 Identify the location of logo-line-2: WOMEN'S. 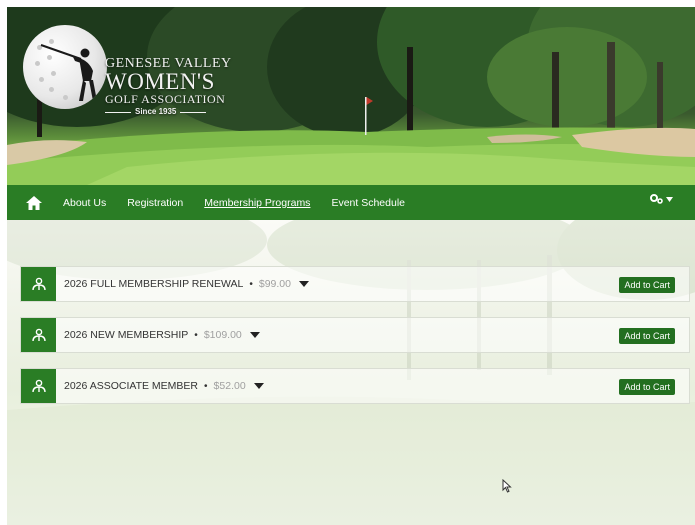
(160, 81).